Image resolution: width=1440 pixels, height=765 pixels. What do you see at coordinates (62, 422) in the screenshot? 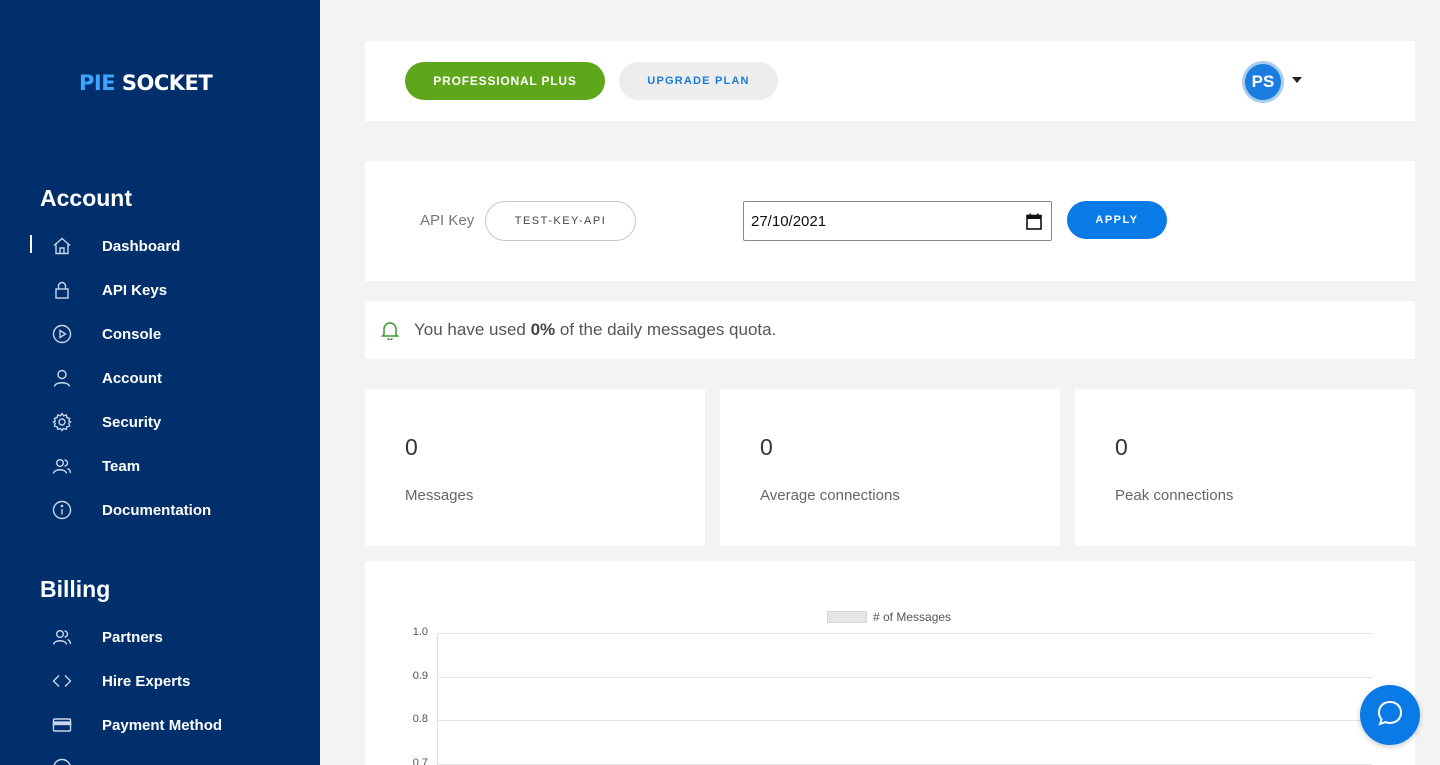
I see `gear-icon` at bounding box center [62, 422].